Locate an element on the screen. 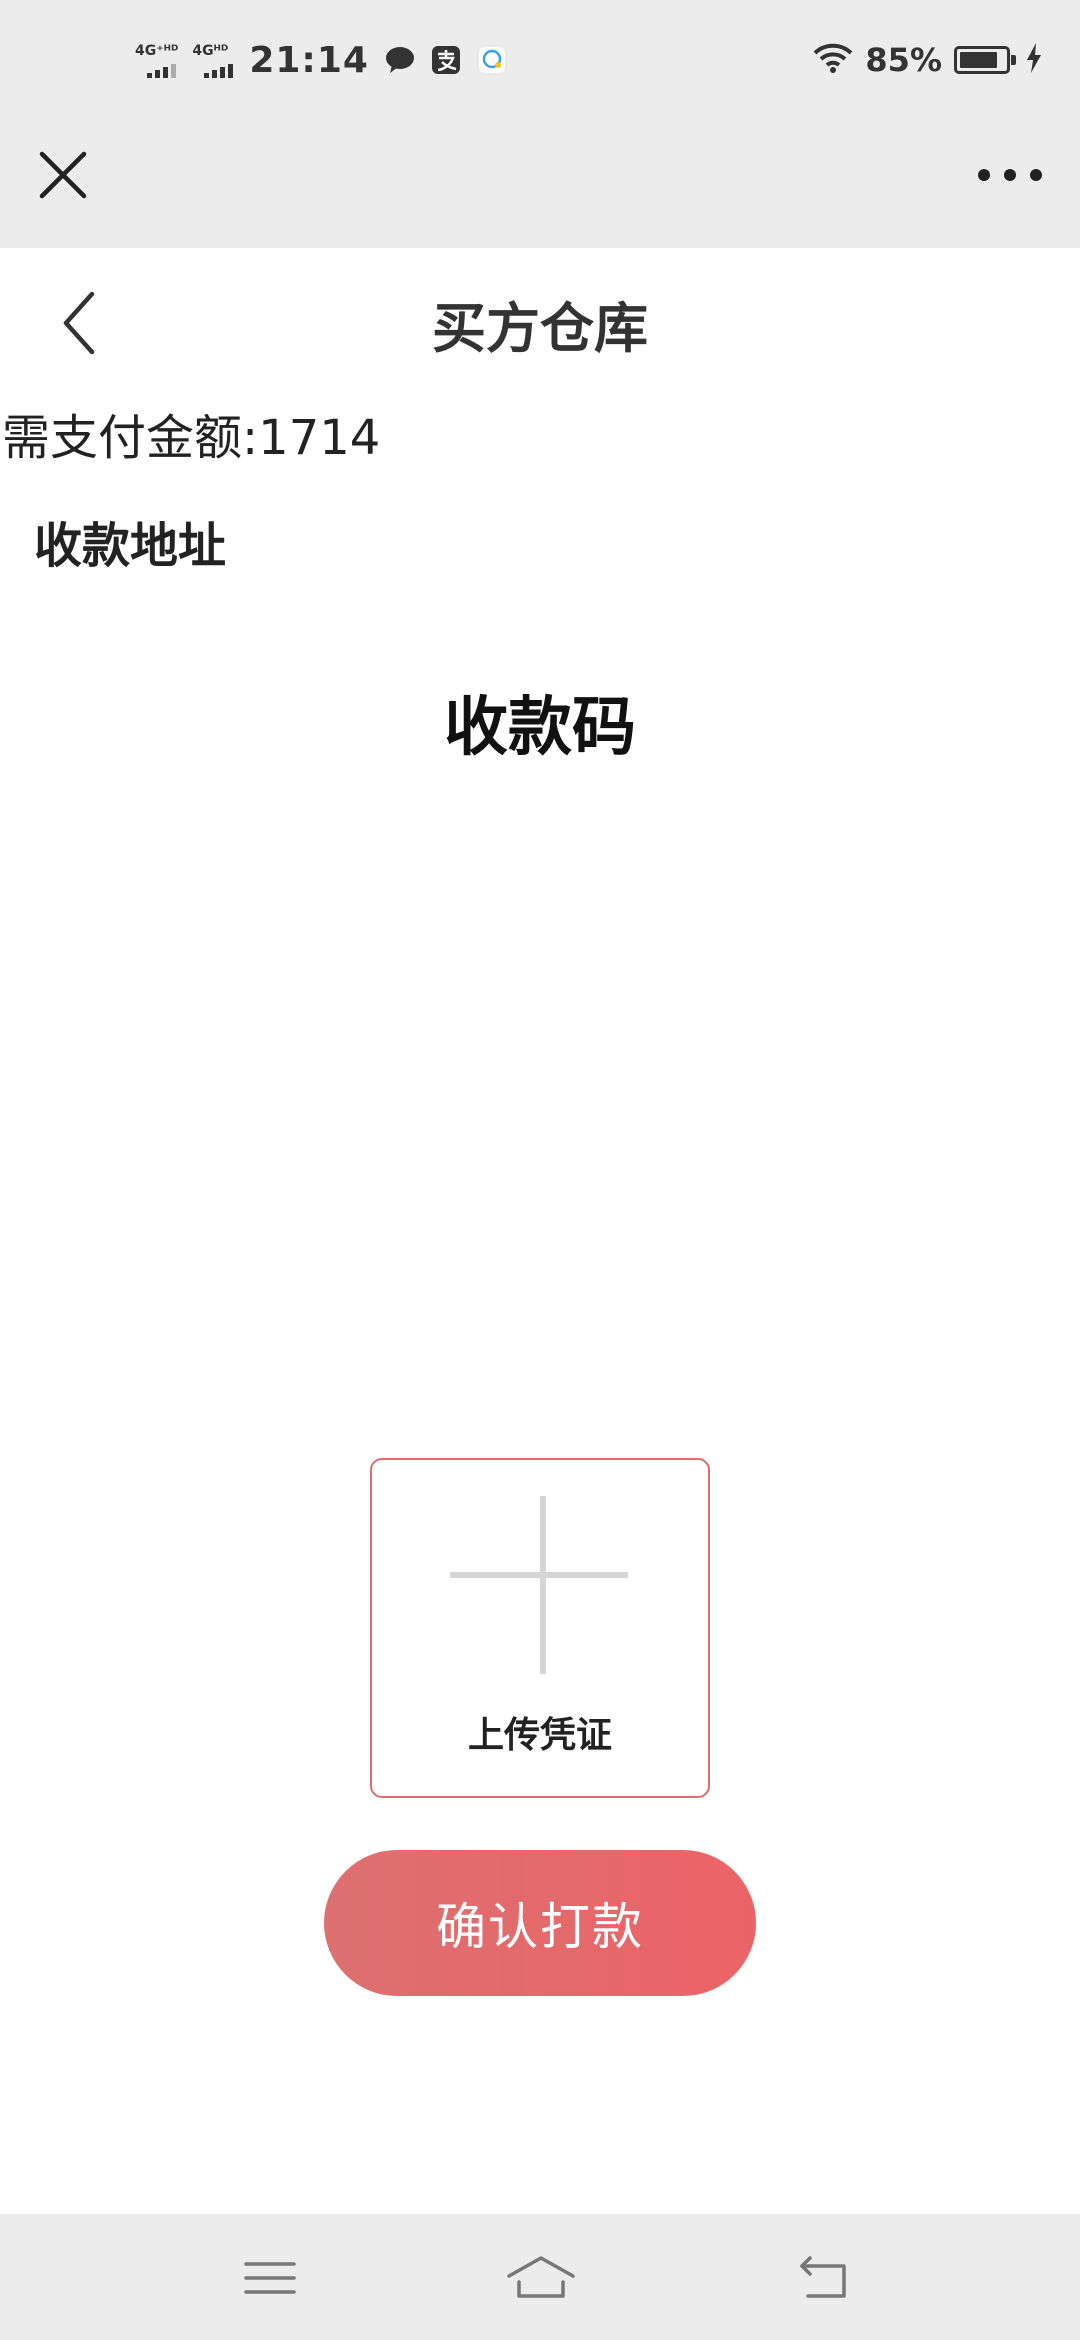 This screenshot has height=2340, width=1080. battery-percent: 85% is located at coordinates (903, 60).